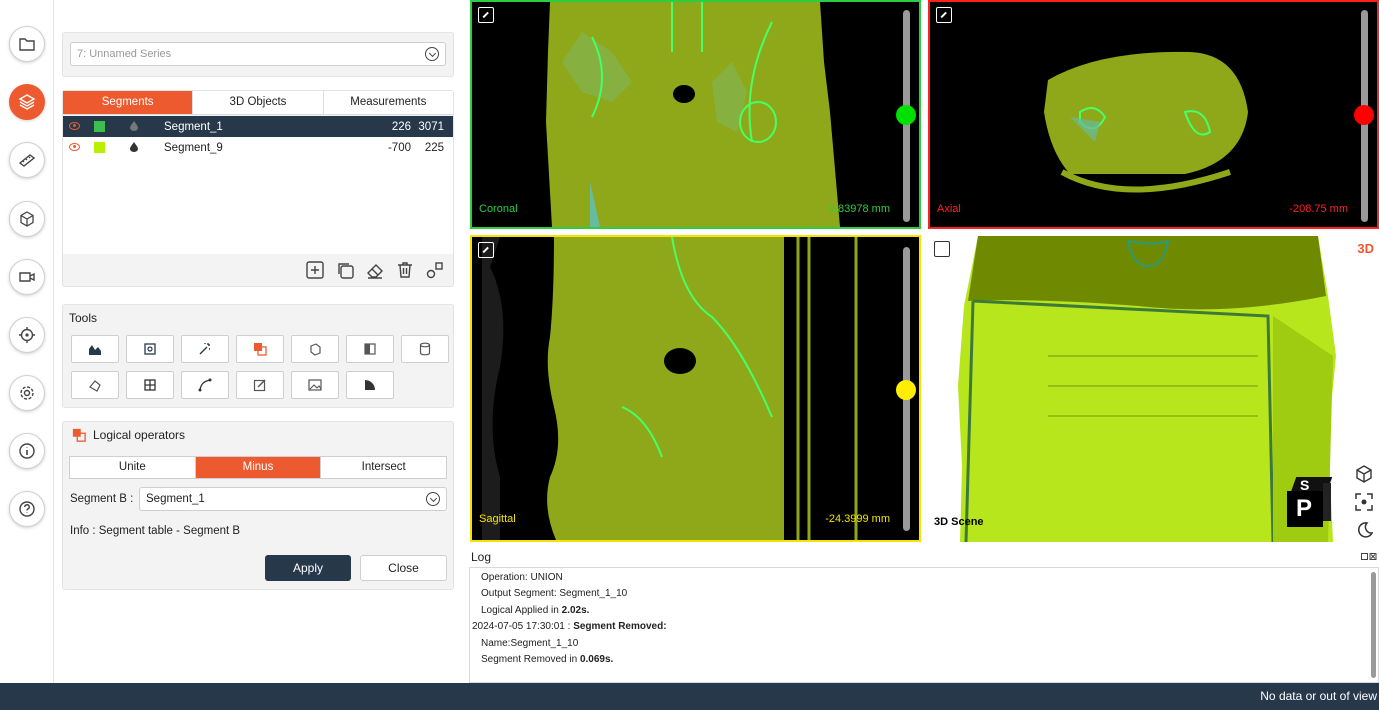  Describe the element at coordinates (695, 114) in the screenshot. I see `coronal-viewport: Coronal 0.83978 mm` at that location.